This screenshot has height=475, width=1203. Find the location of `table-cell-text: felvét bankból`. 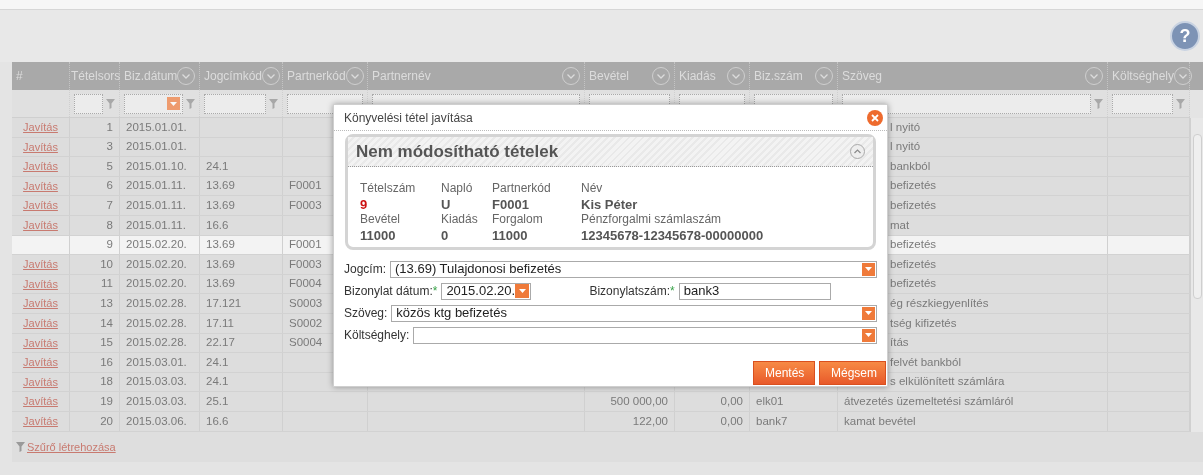

table-cell-text: felvét bankból is located at coordinates (925, 362).